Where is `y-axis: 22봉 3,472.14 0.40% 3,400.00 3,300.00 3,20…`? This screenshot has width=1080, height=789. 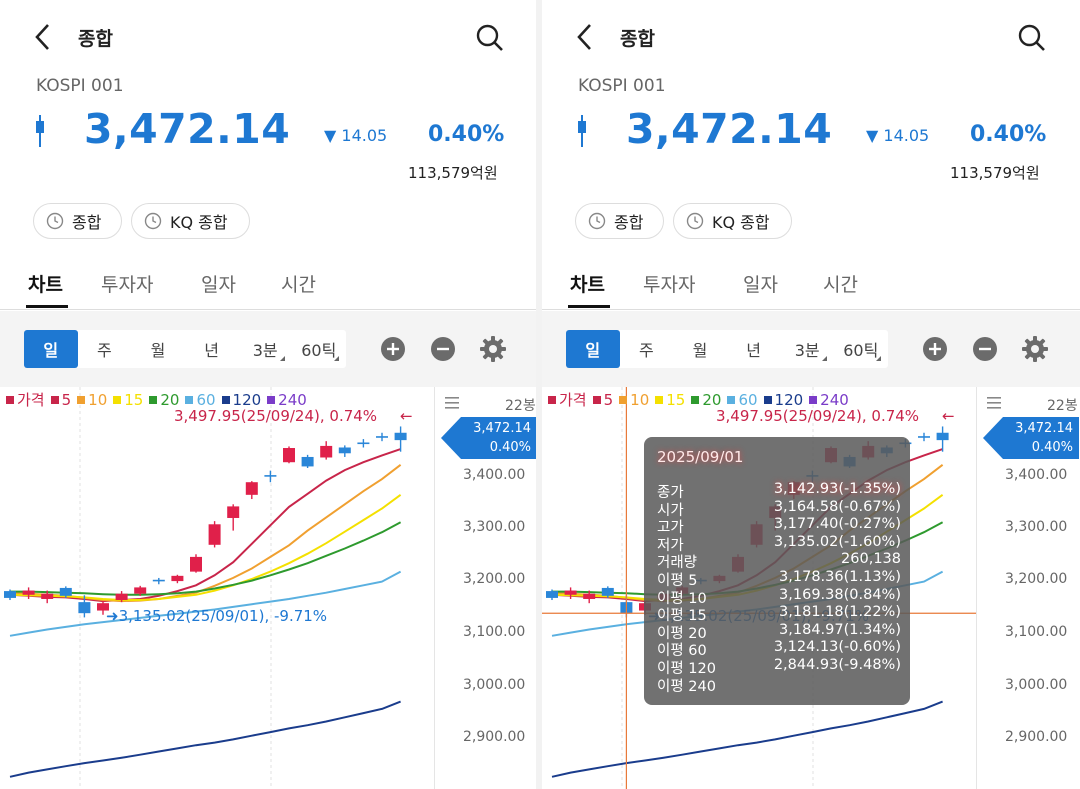
y-axis: 22봉 3,472.14 0.40% 3,400.00 3,300.00 3,20… is located at coordinates (1027, 588).